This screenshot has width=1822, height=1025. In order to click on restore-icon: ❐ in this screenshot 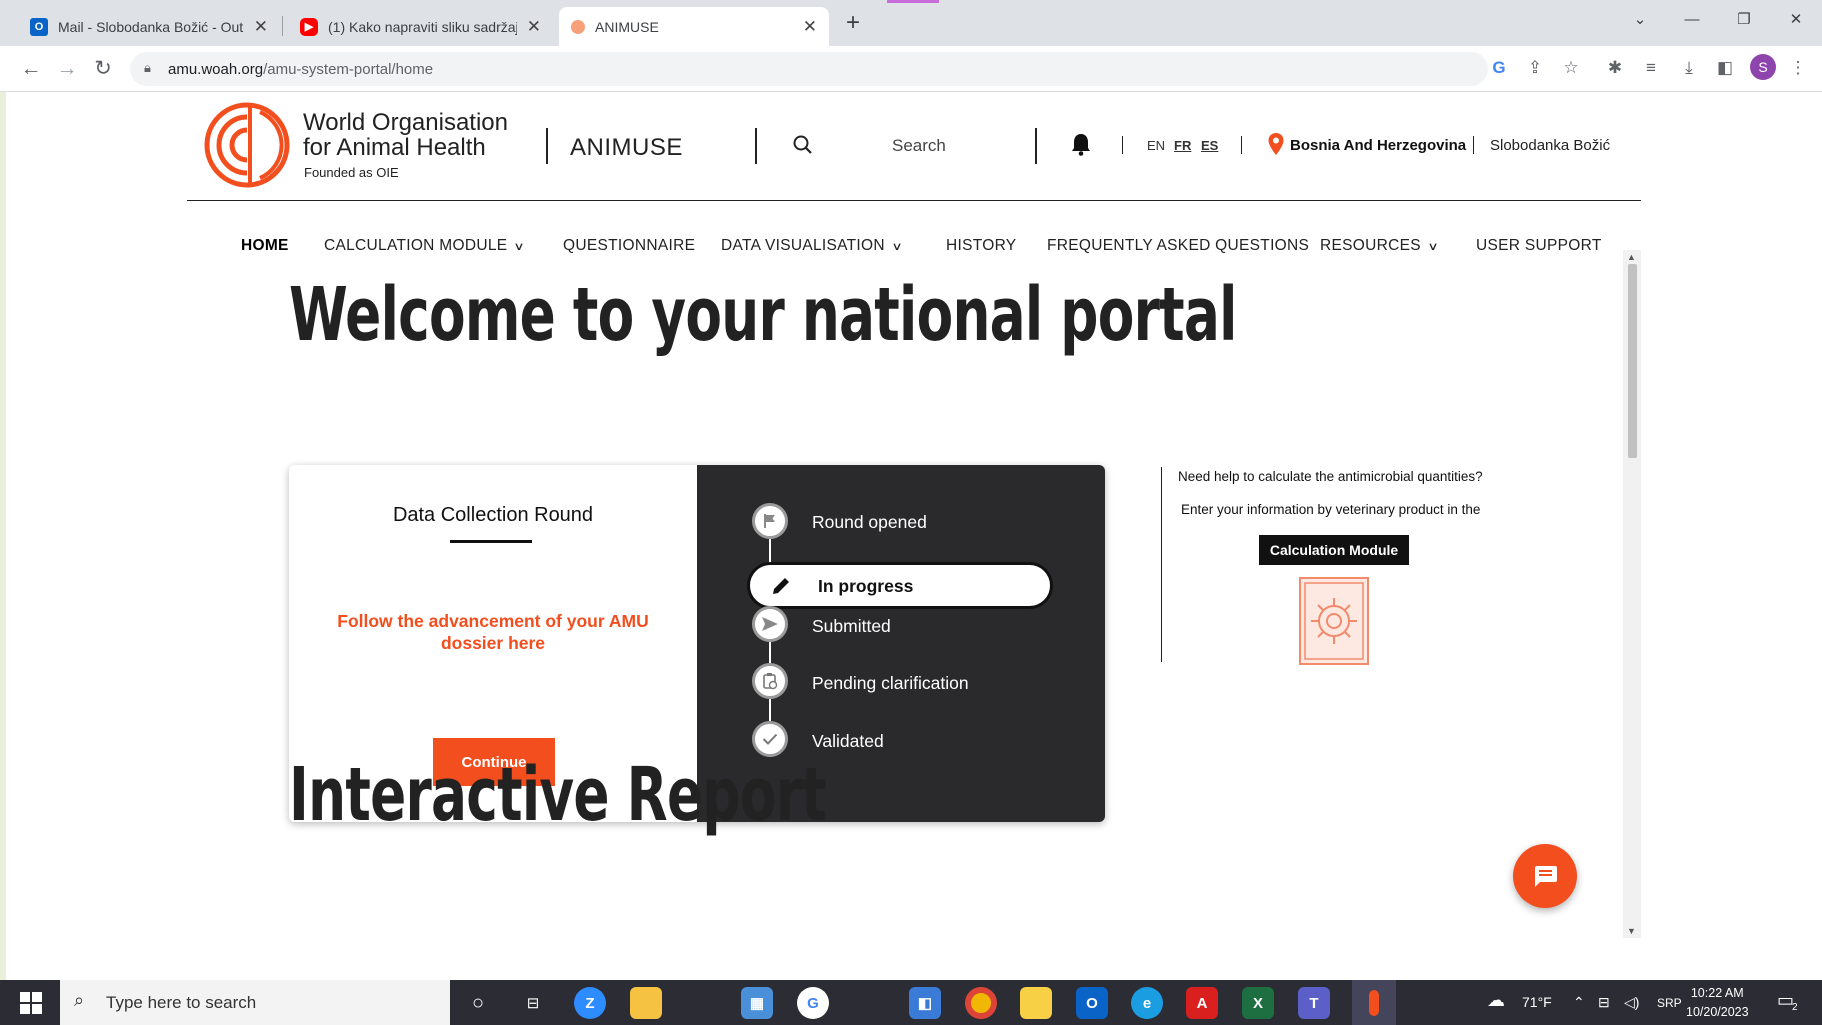, I will do `click(1744, 20)`.